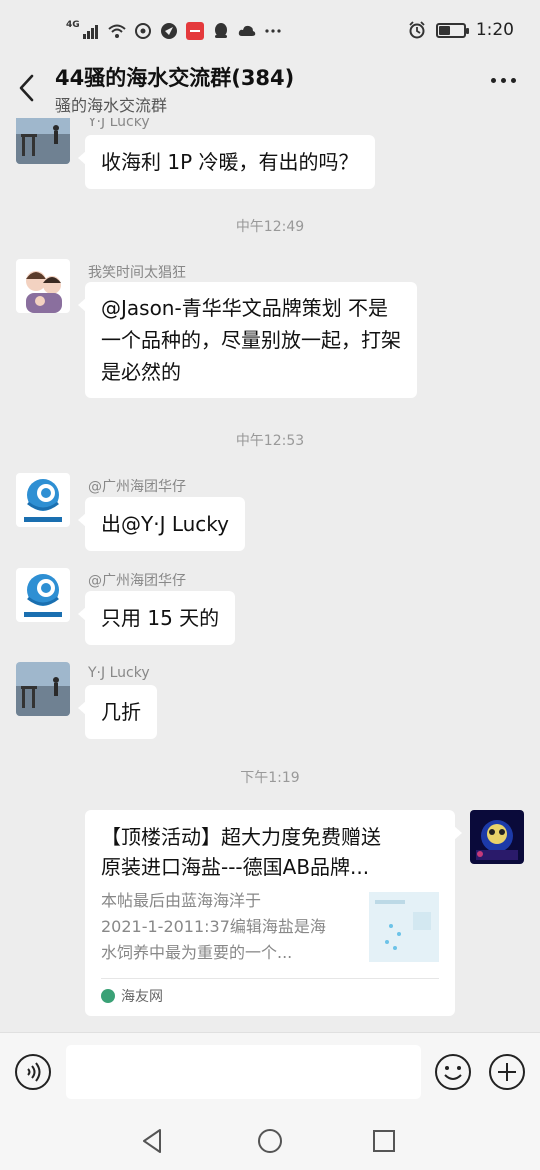 The width and height of the screenshot is (540, 1170). Describe the element at coordinates (73, 25) in the screenshot. I see `network-indicator: 4G` at that location.